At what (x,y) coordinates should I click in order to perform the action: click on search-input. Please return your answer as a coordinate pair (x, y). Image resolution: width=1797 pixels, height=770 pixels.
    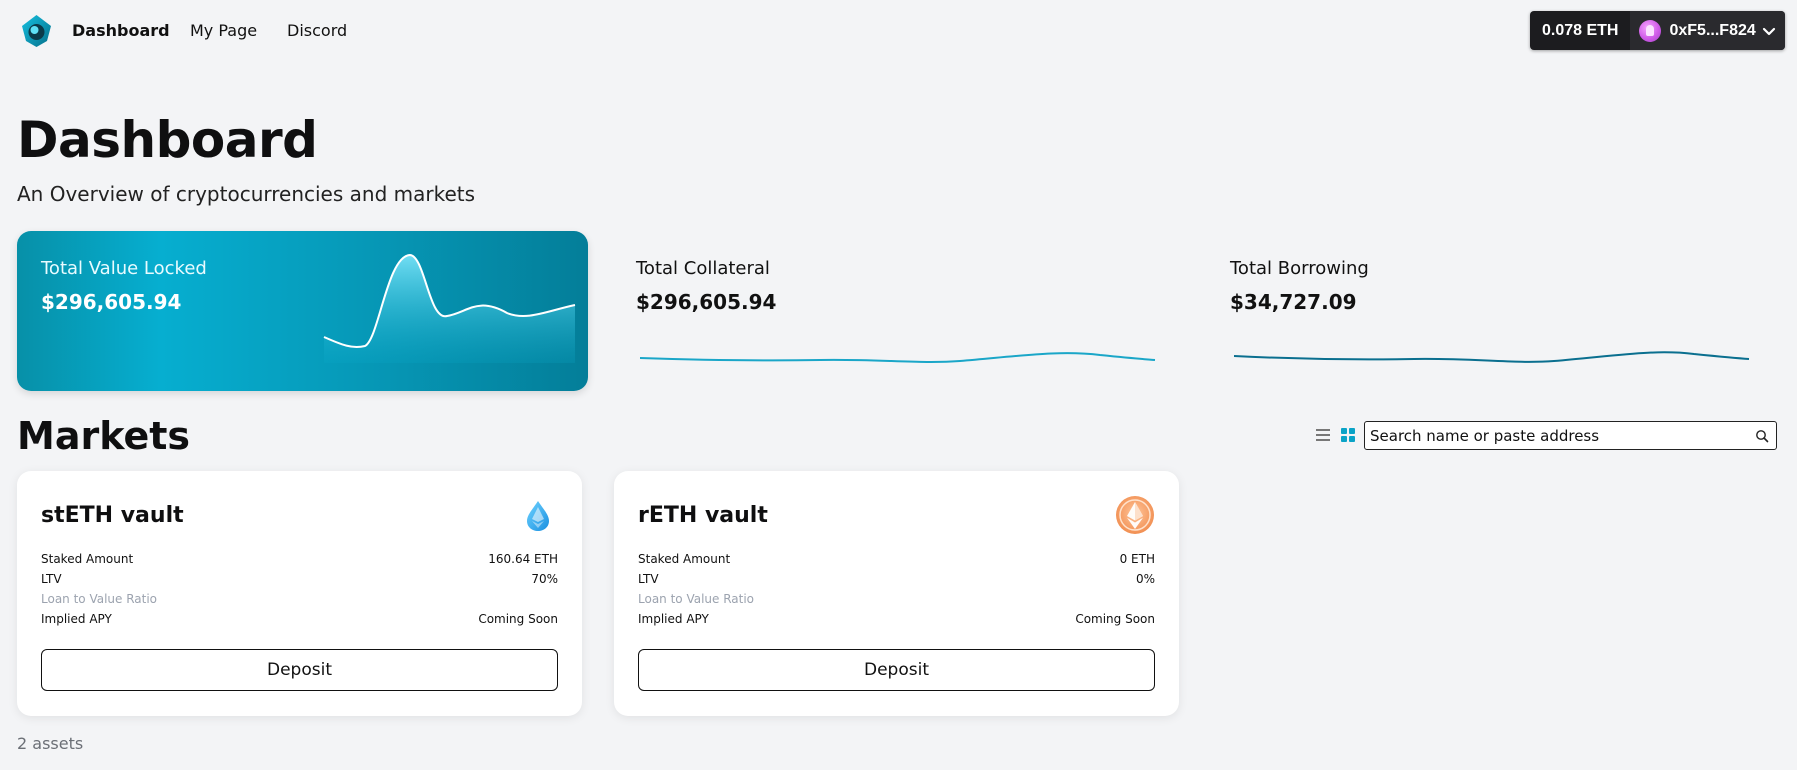
    Looking at the image, I should click on (1562, 435).